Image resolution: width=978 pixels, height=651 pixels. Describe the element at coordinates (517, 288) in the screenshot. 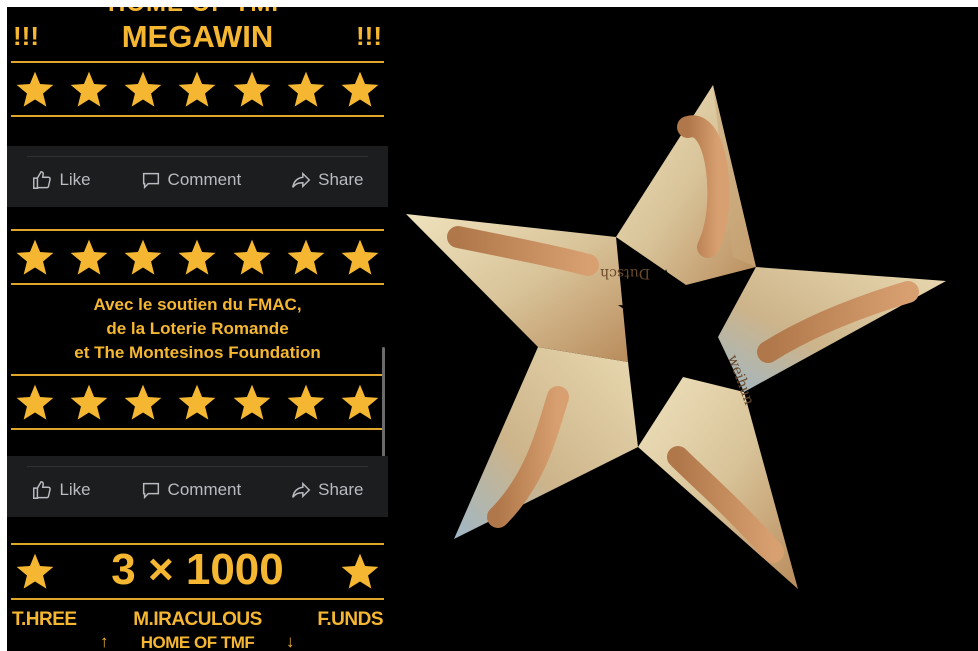

I see `star-arm-left` at that location.